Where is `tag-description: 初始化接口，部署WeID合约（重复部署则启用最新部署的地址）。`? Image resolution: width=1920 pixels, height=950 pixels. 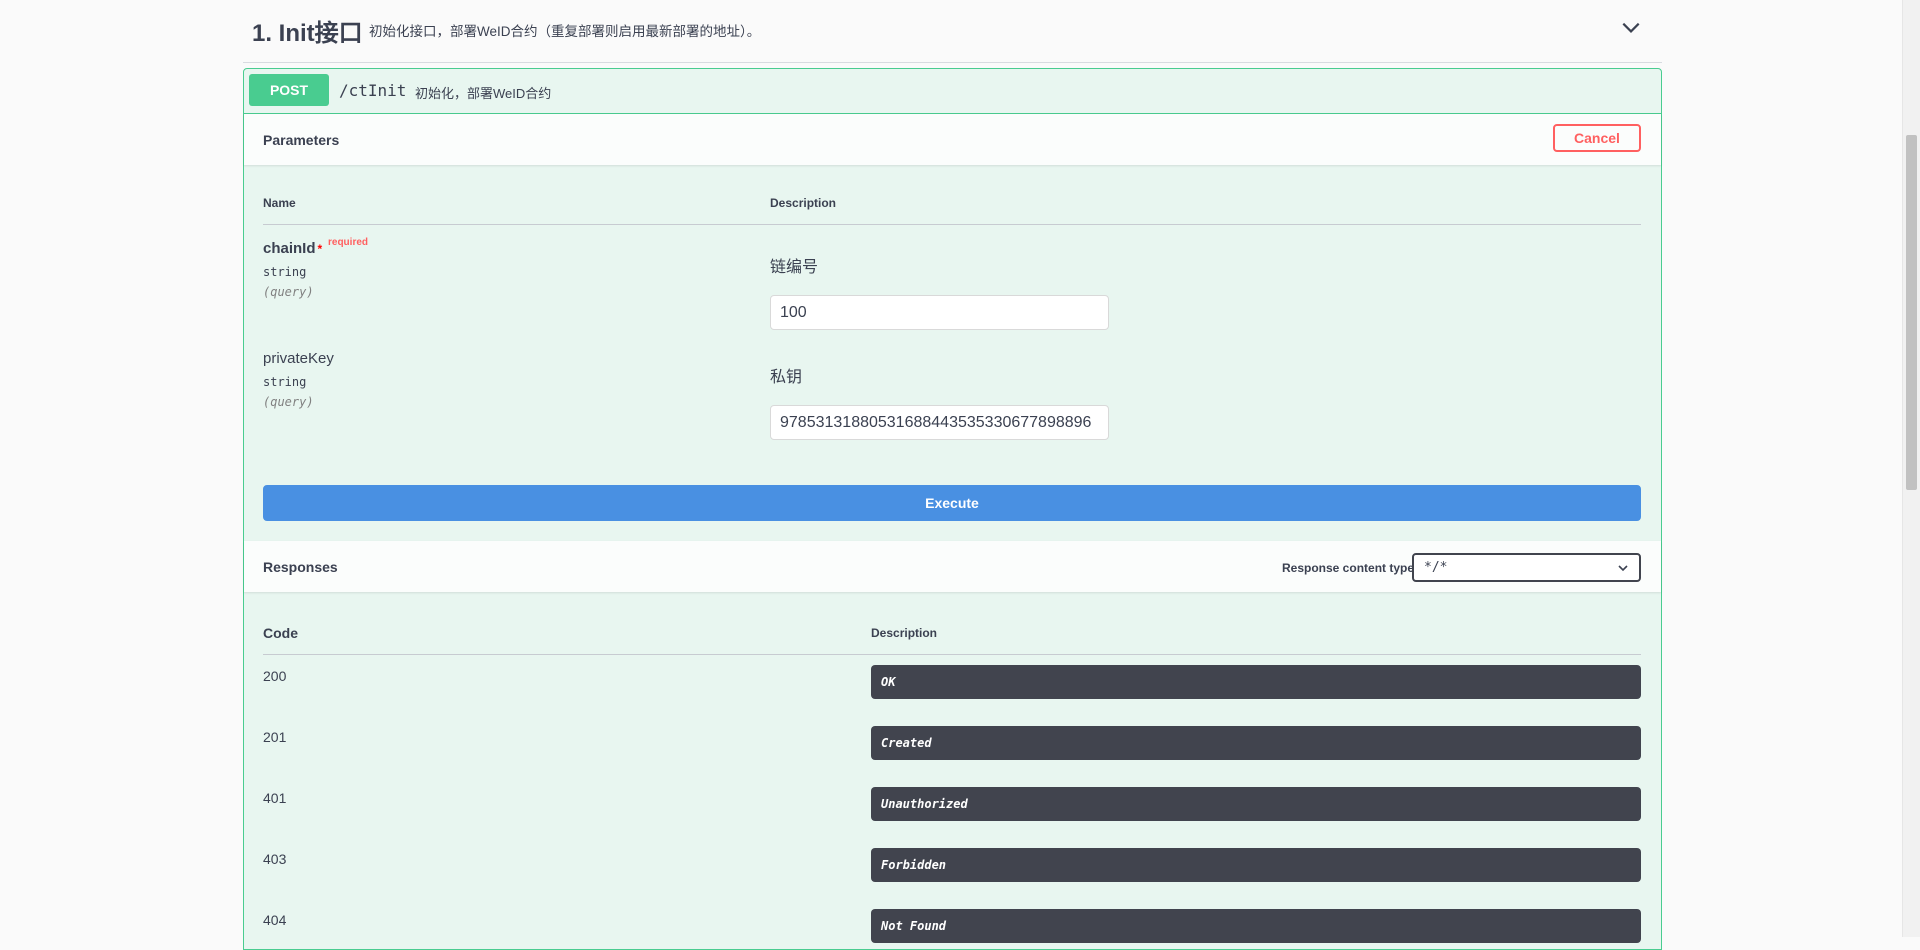 tag-description: 初始化接口，部署WeID合约（重复部署则启用最新部署的地址）。 is located at coordinates (565, 31).